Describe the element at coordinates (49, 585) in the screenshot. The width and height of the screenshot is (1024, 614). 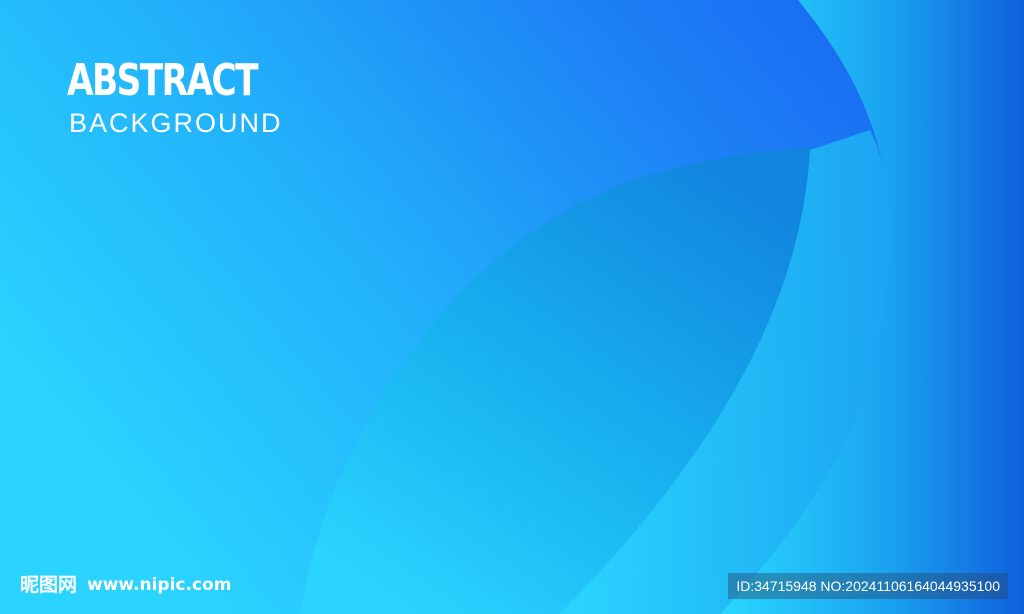
I see `watermark-brand: 昵图网` at that location.